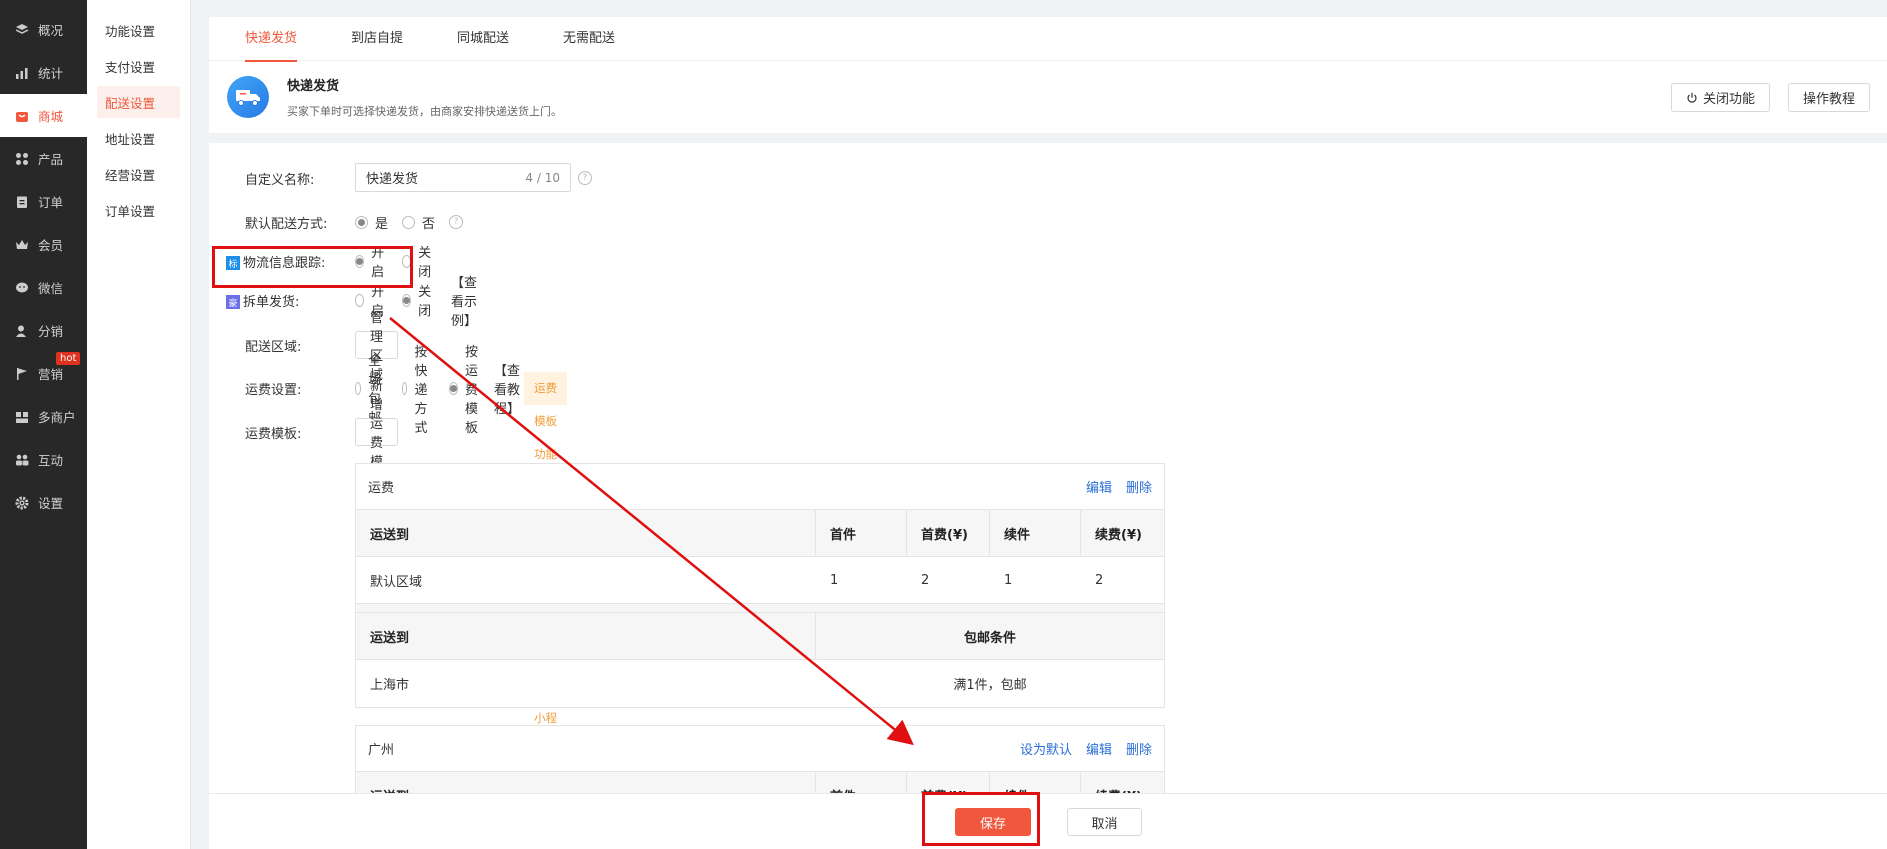  I want to click on table-row: 上海市 满1件，包邮, so click(698, 685).